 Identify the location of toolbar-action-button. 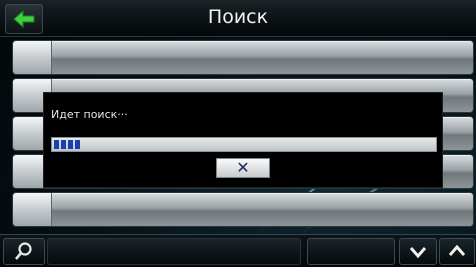
(351, 251).